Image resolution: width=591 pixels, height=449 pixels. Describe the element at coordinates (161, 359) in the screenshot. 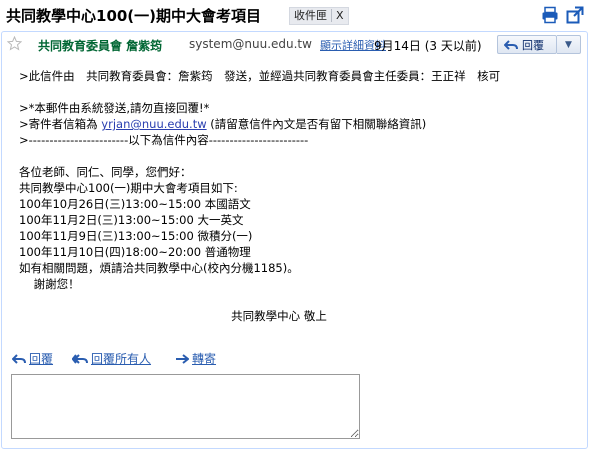

I see `action-links: 回覆 回覆所有人 轉寄` at that location.